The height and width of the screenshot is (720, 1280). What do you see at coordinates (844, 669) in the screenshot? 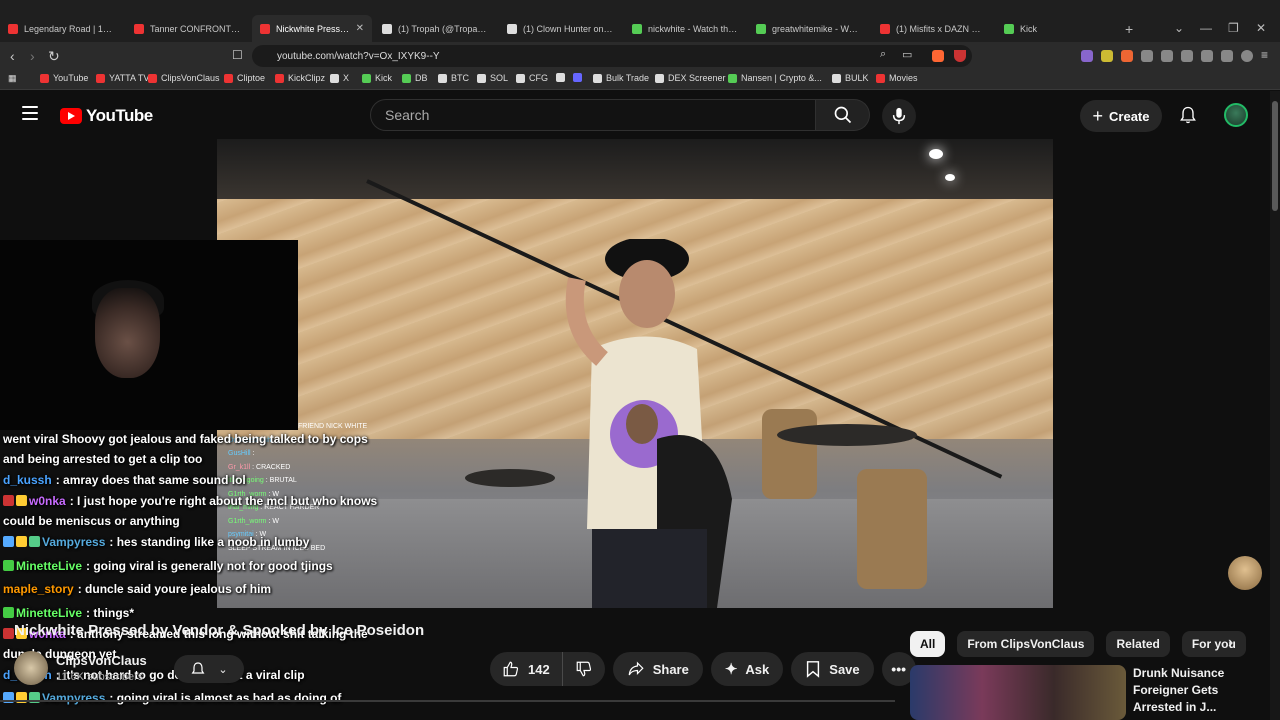
I see `save-label: Save` at bounding box center [844, 669].